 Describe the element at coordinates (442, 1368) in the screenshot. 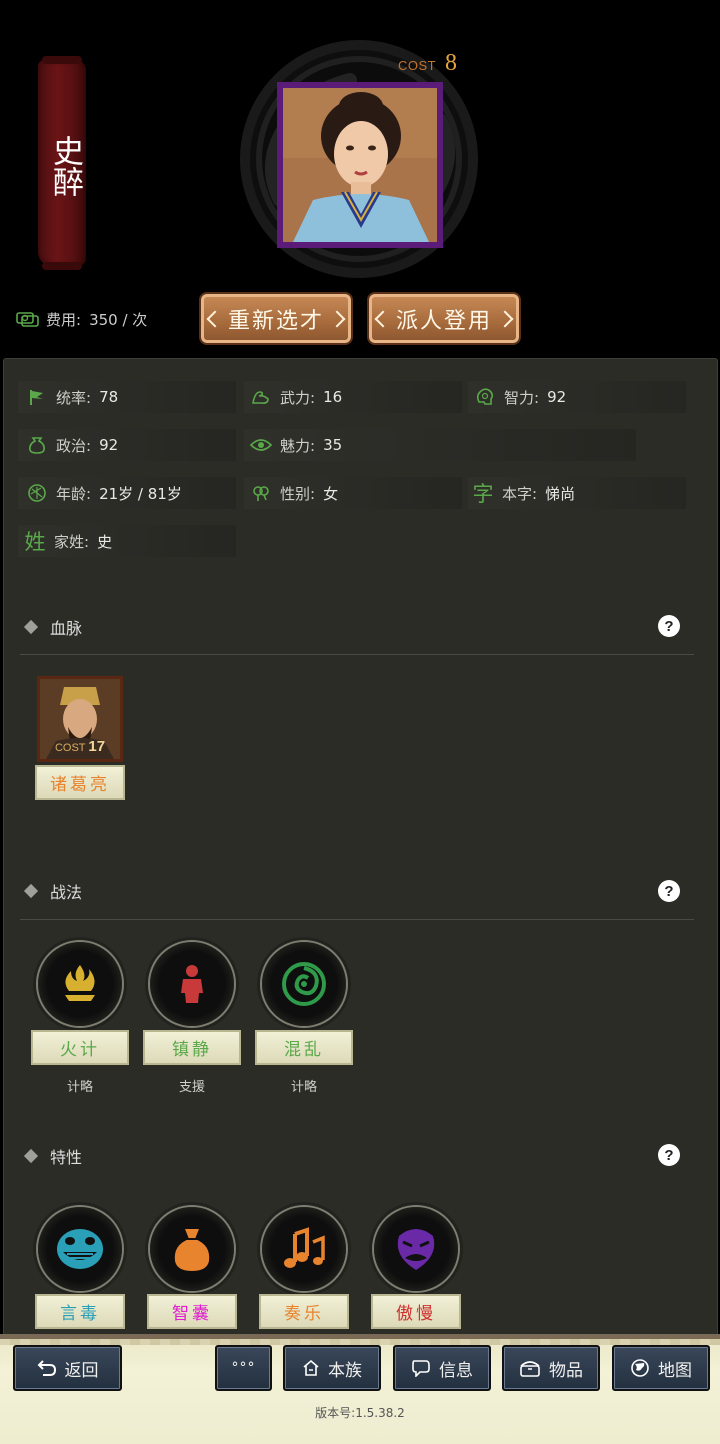

I see `info-button: 信息` at that location.